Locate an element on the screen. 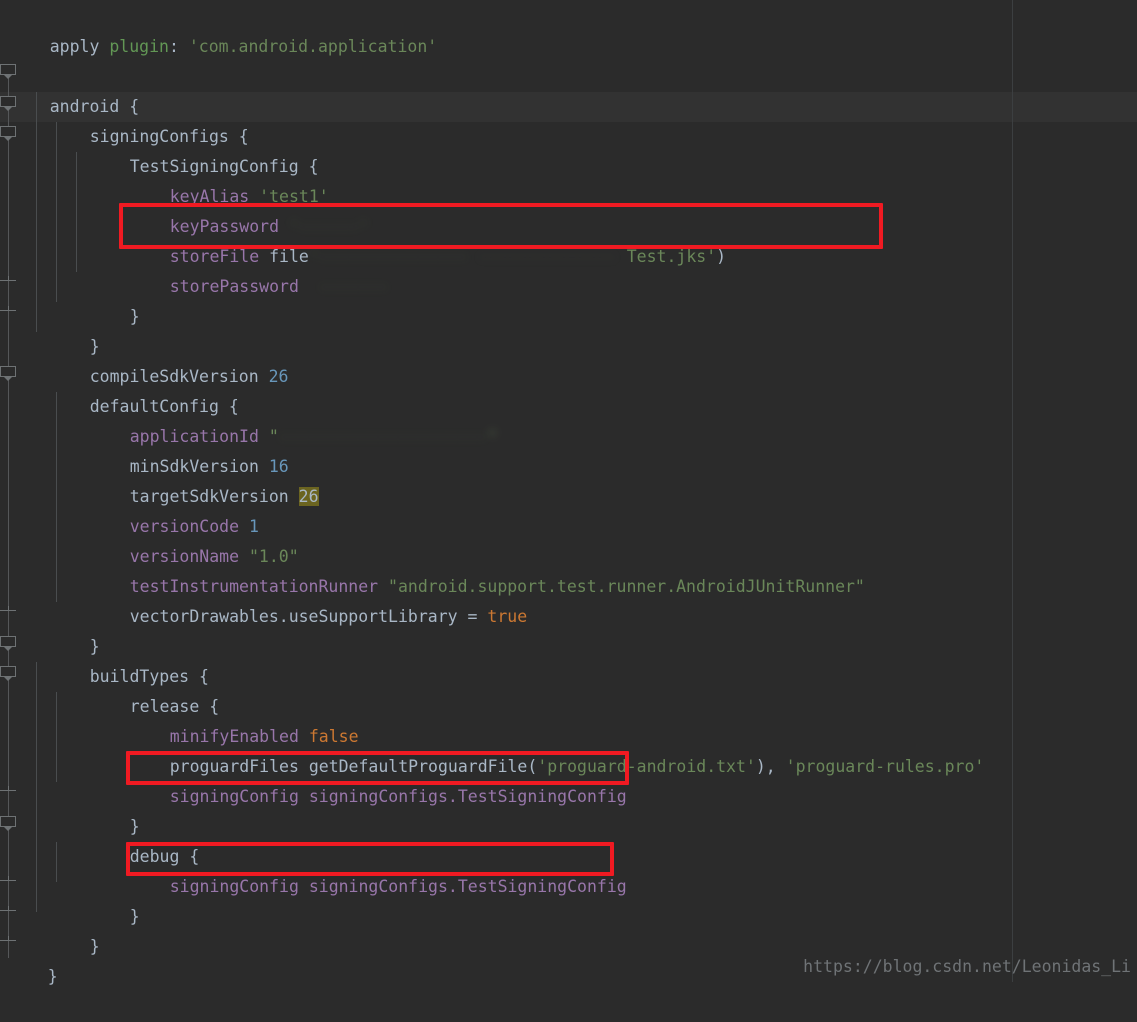 This screenshot has height=1022, width=1137. token-applicationid-value-redacted: ····················· is located at coordinates (383, 437).